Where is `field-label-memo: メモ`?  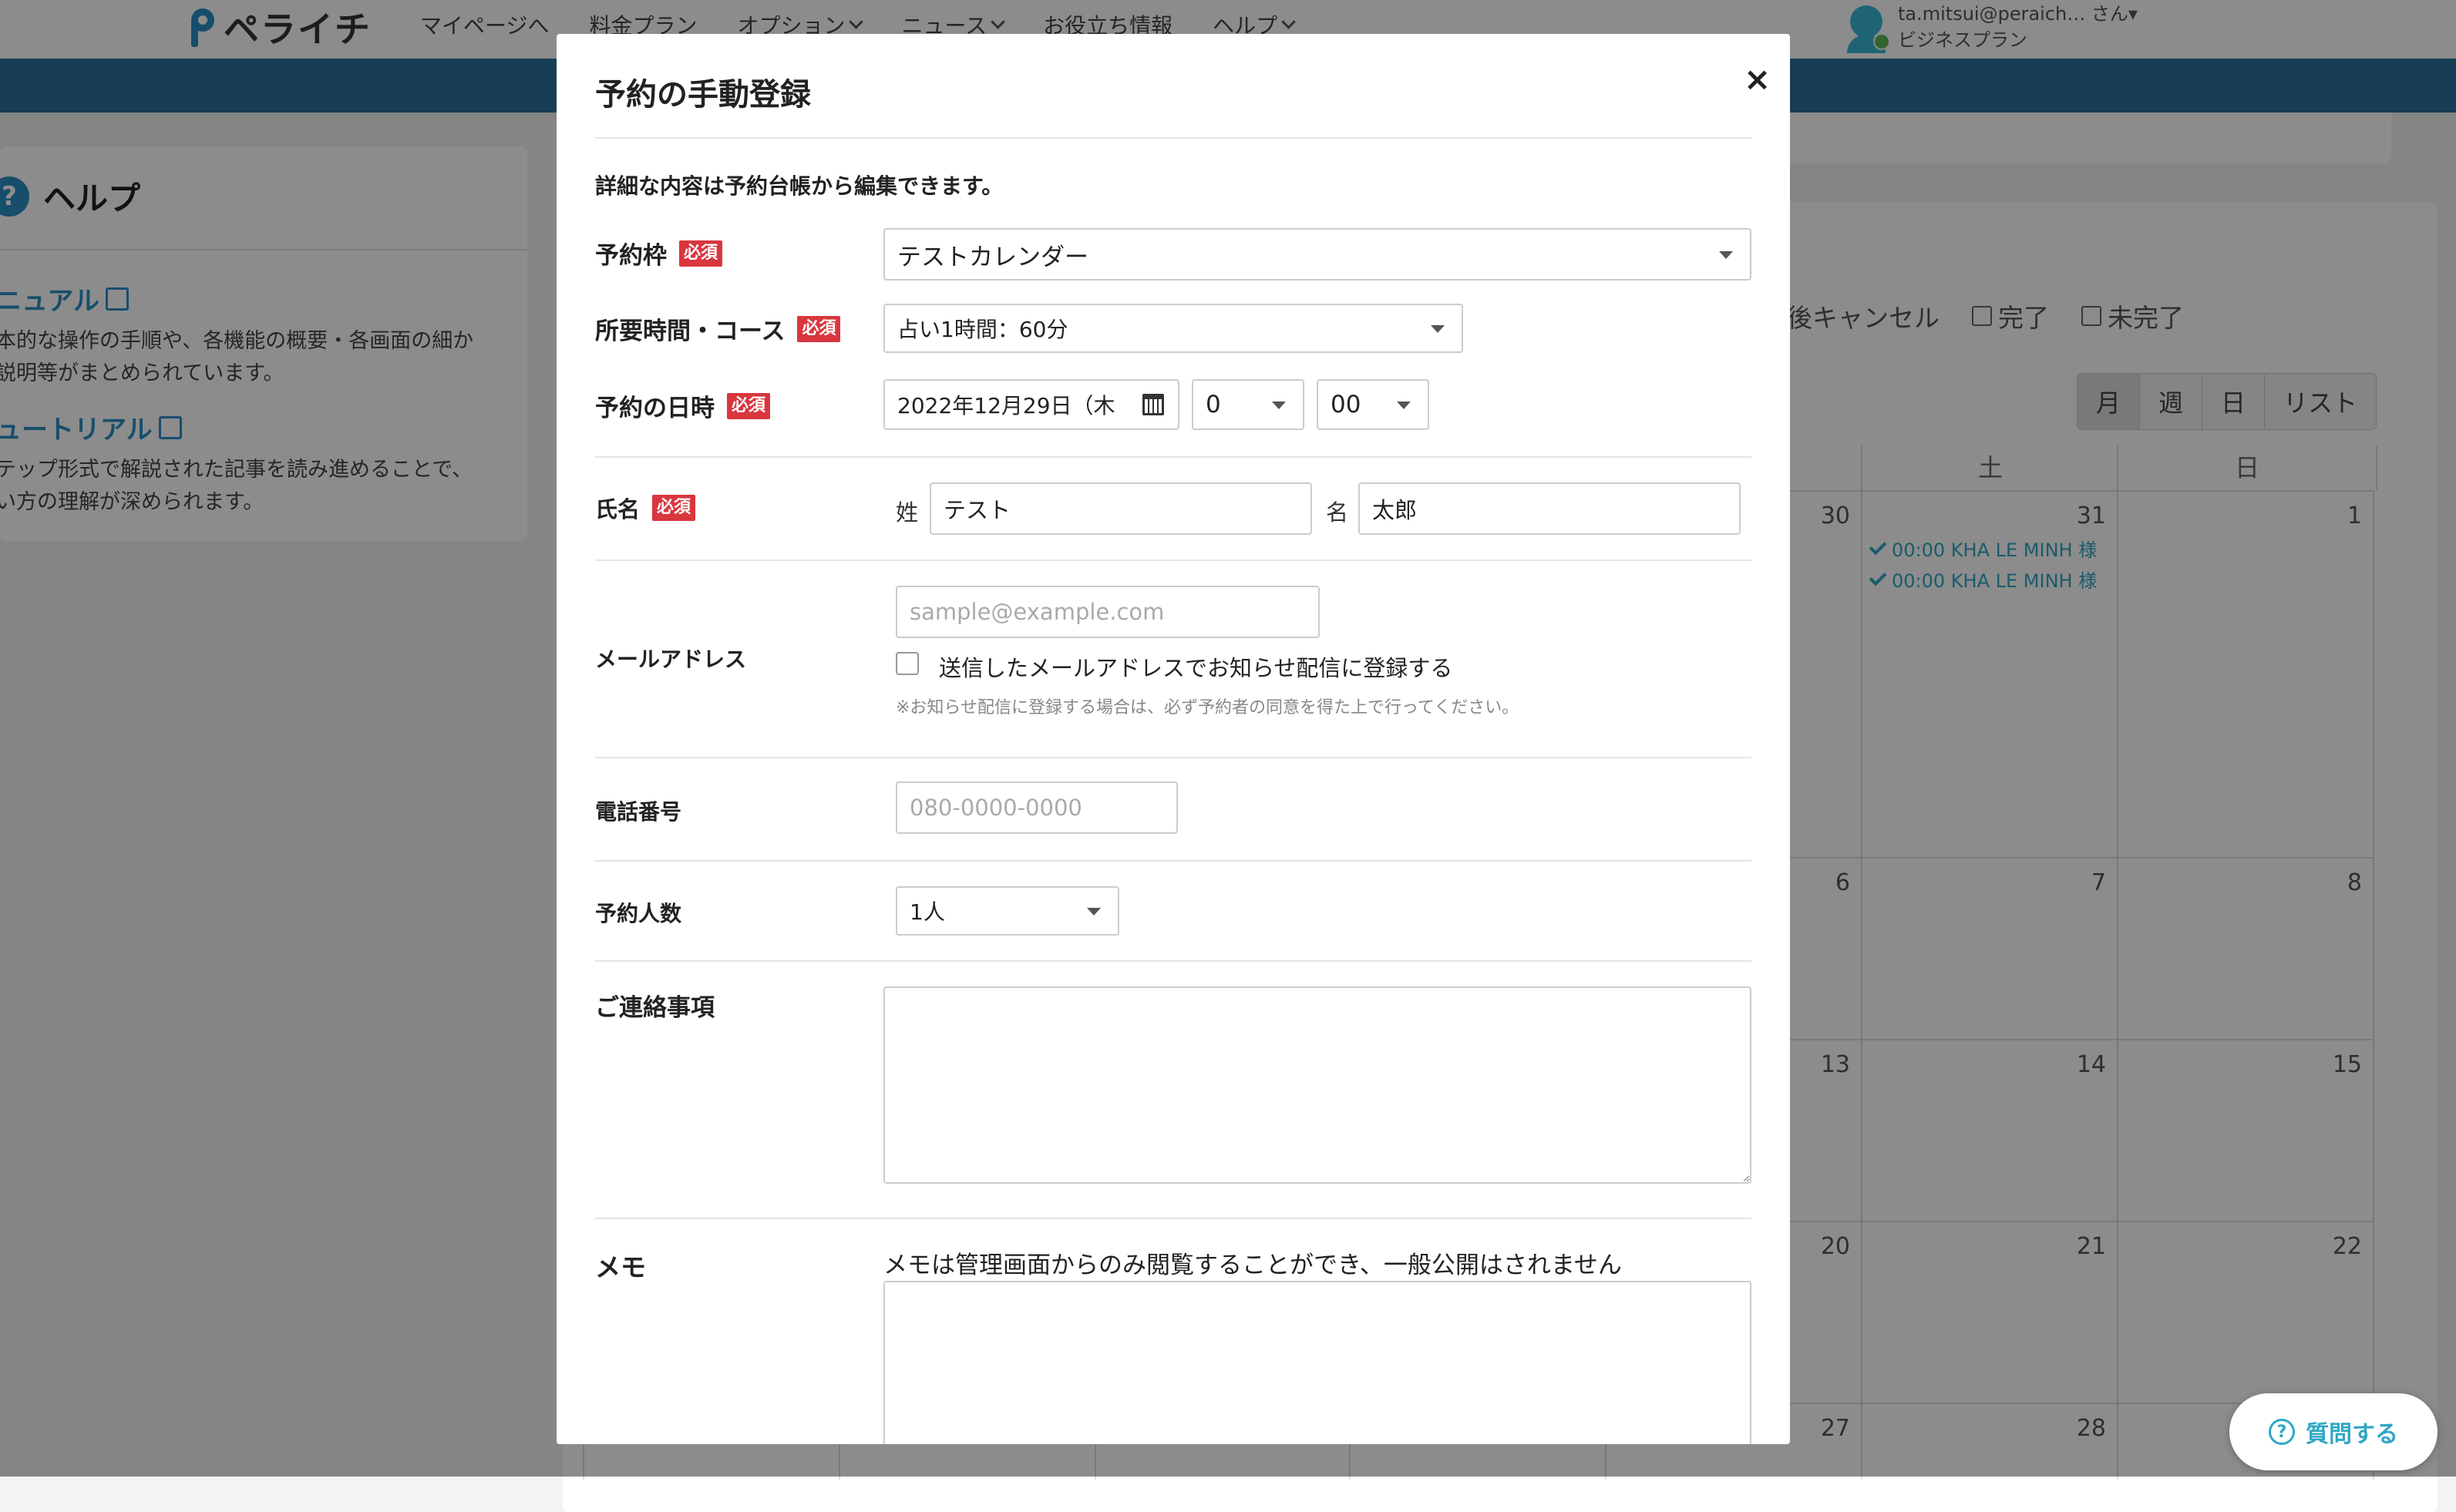
field-label-memo: メモ is located at coordinates (621, 1265).